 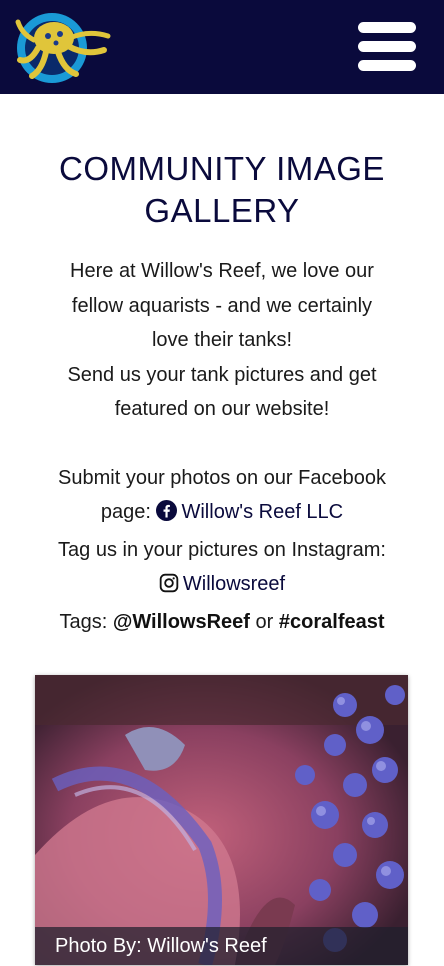 I want to click on intro-line: Here at Willow's Reef, we love our, so click(x=222, y=271).